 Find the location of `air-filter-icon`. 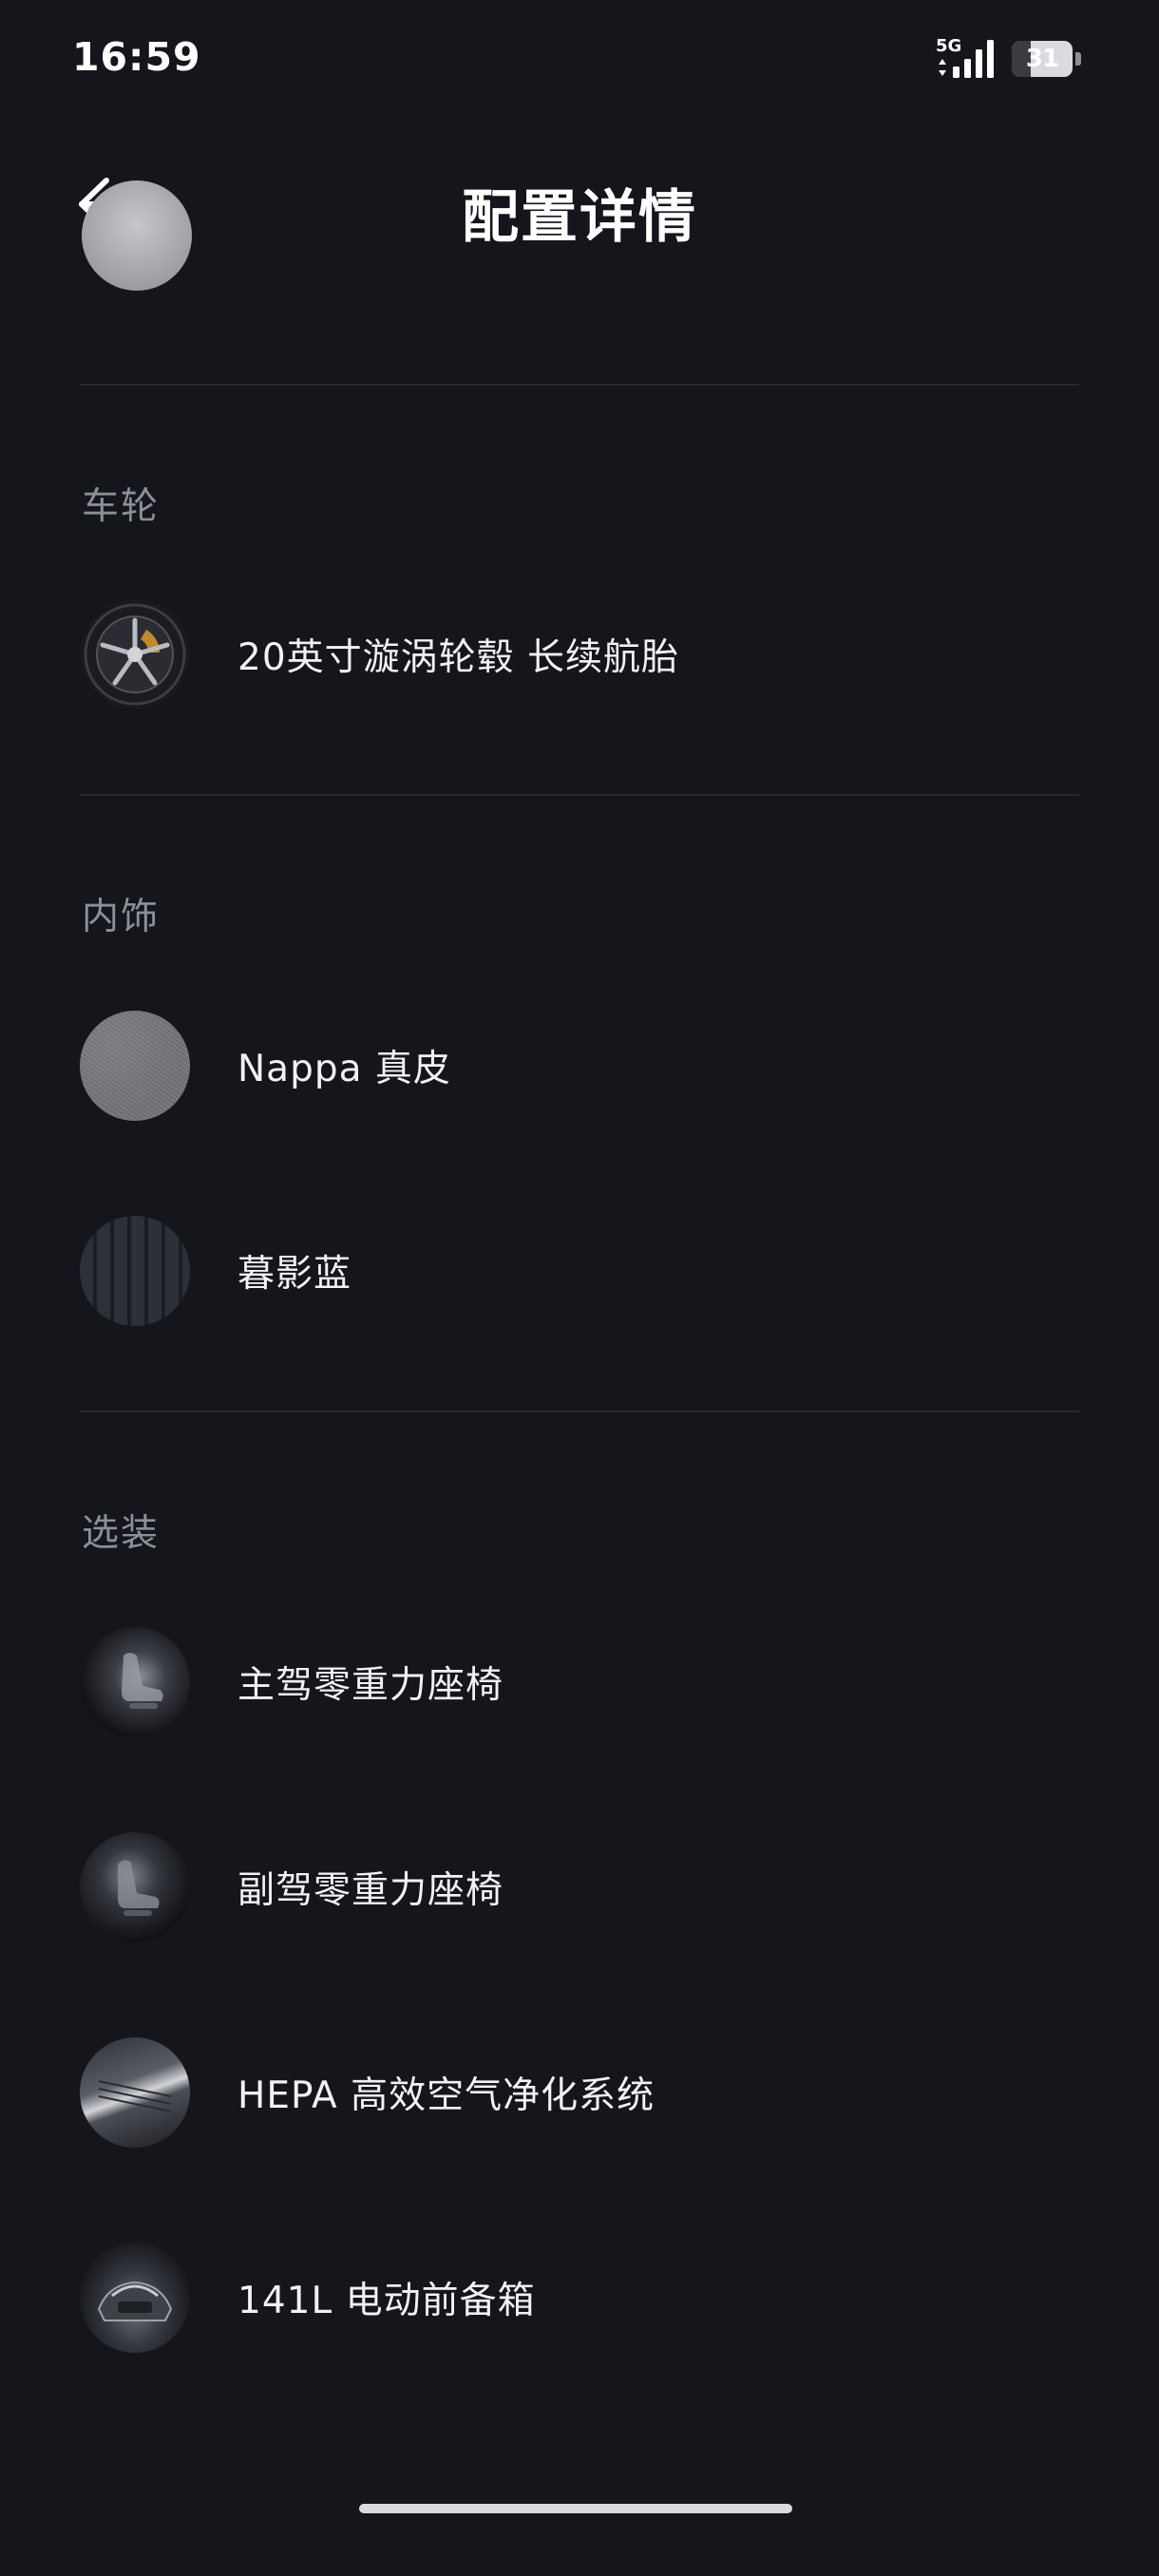

air-filter-icon is located at coordinates (135, 2092).